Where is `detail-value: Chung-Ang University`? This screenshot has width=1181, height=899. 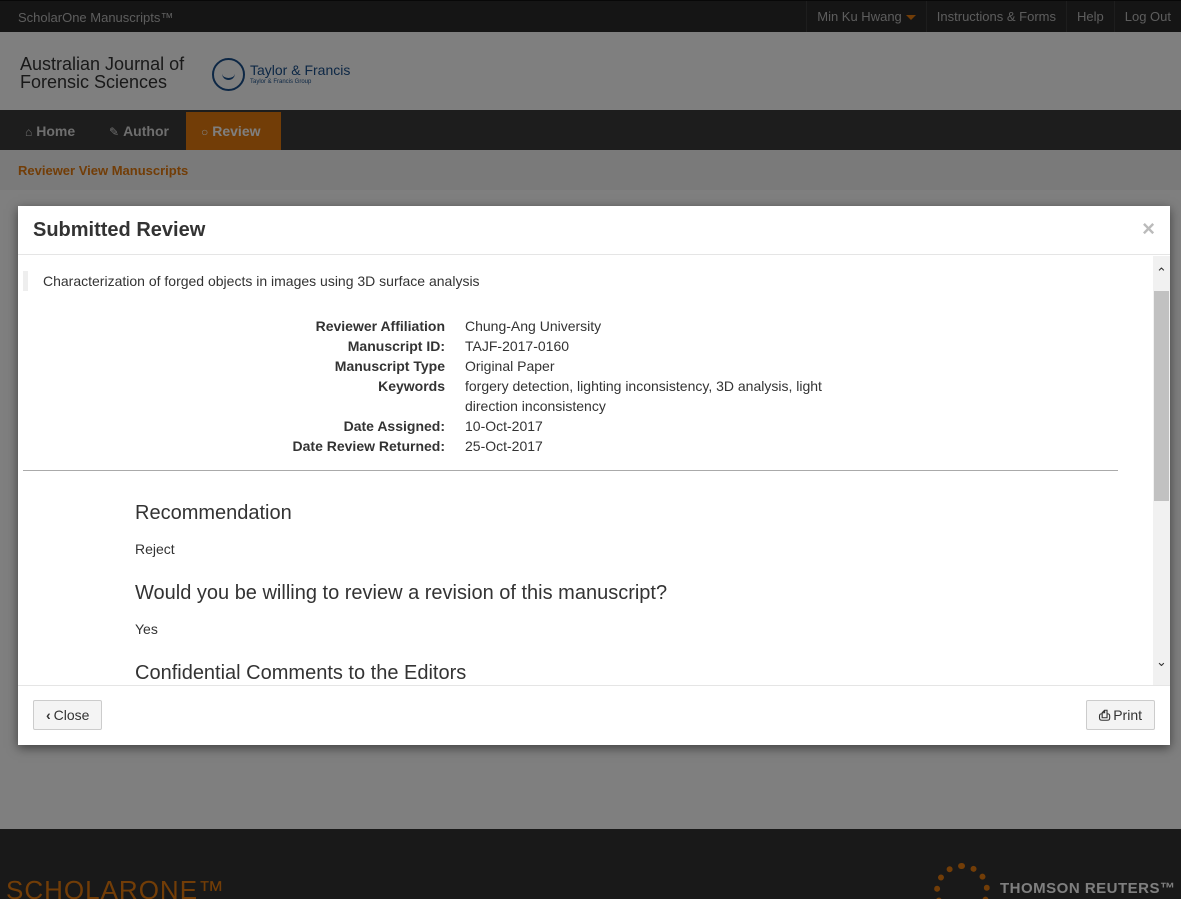 detail-value: Chung-Ang University is located at coordinates (533, 326).